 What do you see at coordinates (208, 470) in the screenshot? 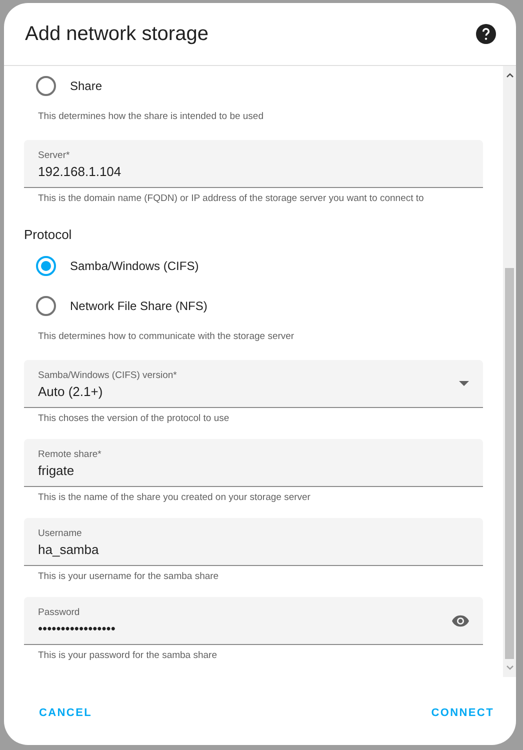
I see `field-value: frigate` at bounding box center [208, 470].